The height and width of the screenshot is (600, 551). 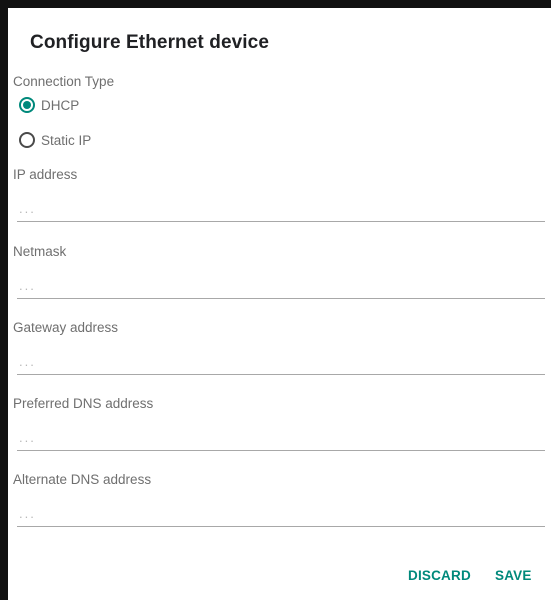 I want to click on discard-button: DISCARD, so click(x=439, y=575).